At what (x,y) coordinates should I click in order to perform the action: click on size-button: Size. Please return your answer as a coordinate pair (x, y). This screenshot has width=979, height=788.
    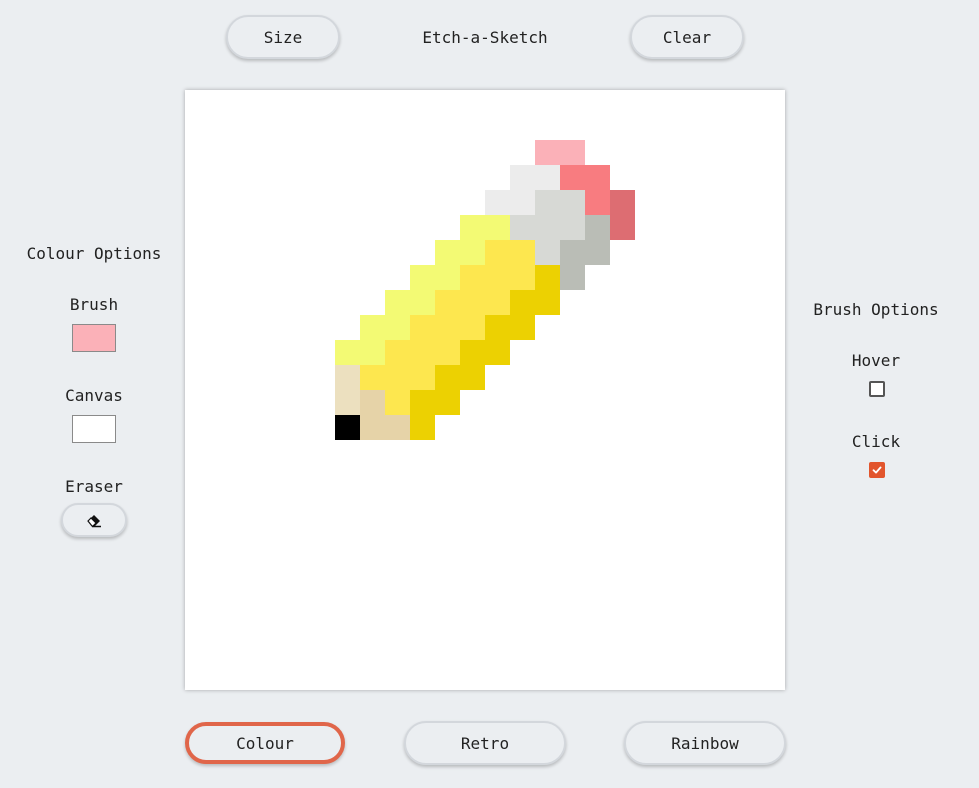
    Looking at the image, I should click on (283, 37).